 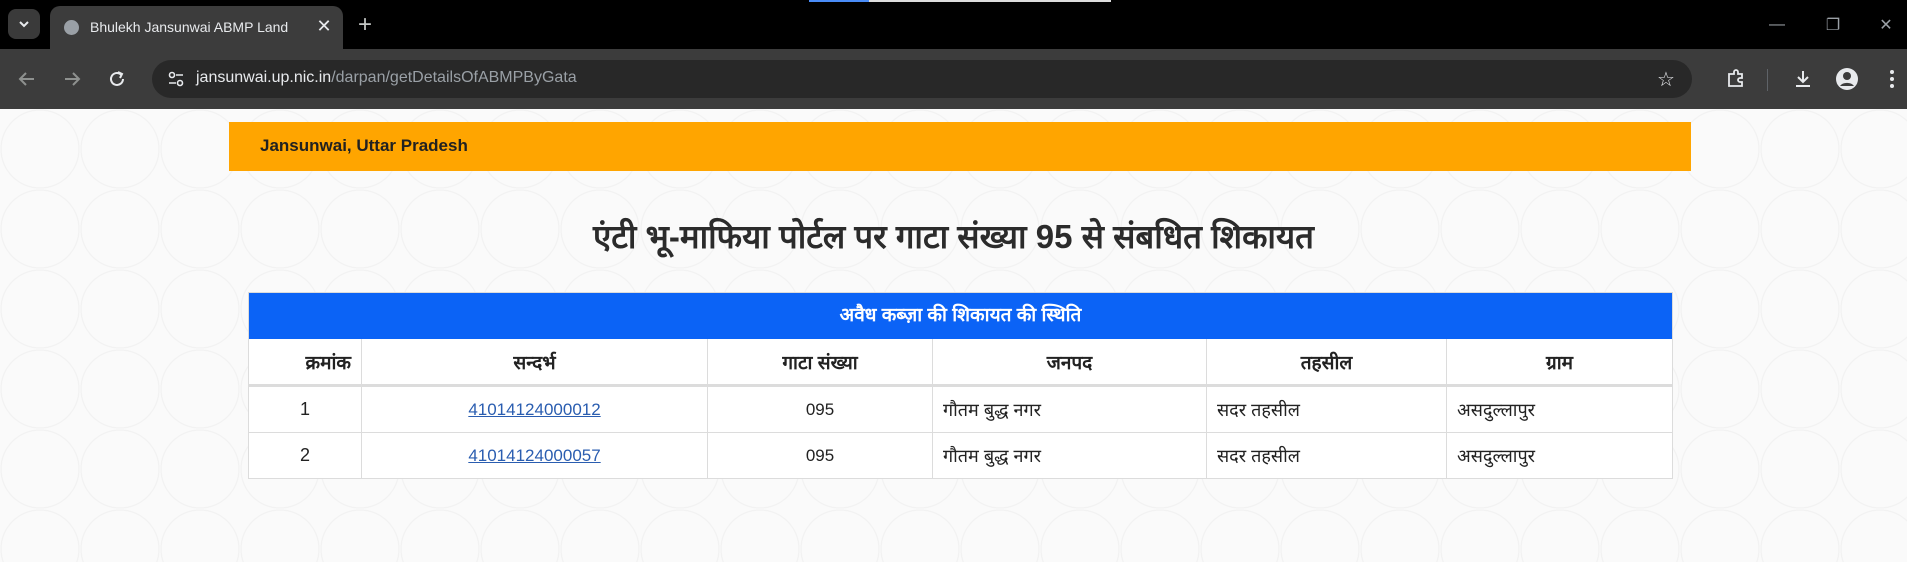 I want to click on toolbar-separator, so click(x=1767, y=80).